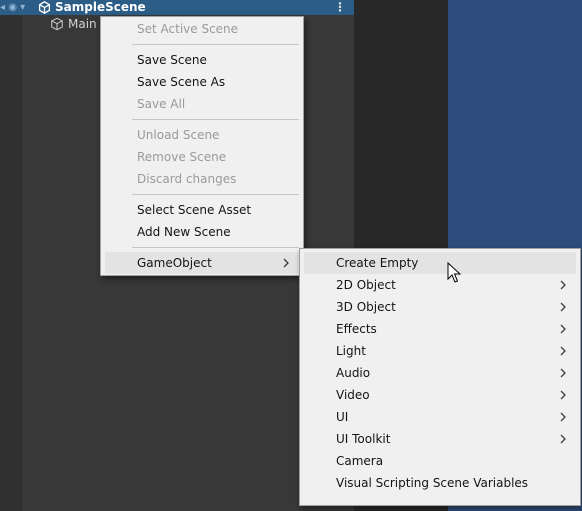 This screenshot has width=582, height=511. Describe the element at coordinates (353, 395) in the screenshot. I see `menu-item-label: Video` at that location.